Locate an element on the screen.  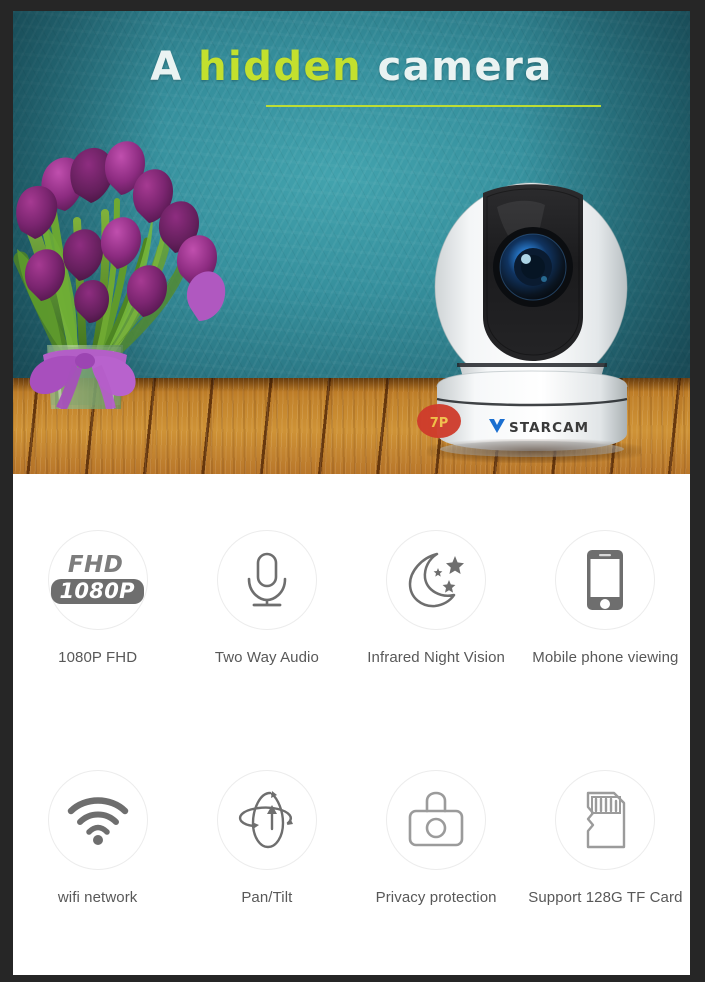
wifi-icon is located at coordinates (97, 821).